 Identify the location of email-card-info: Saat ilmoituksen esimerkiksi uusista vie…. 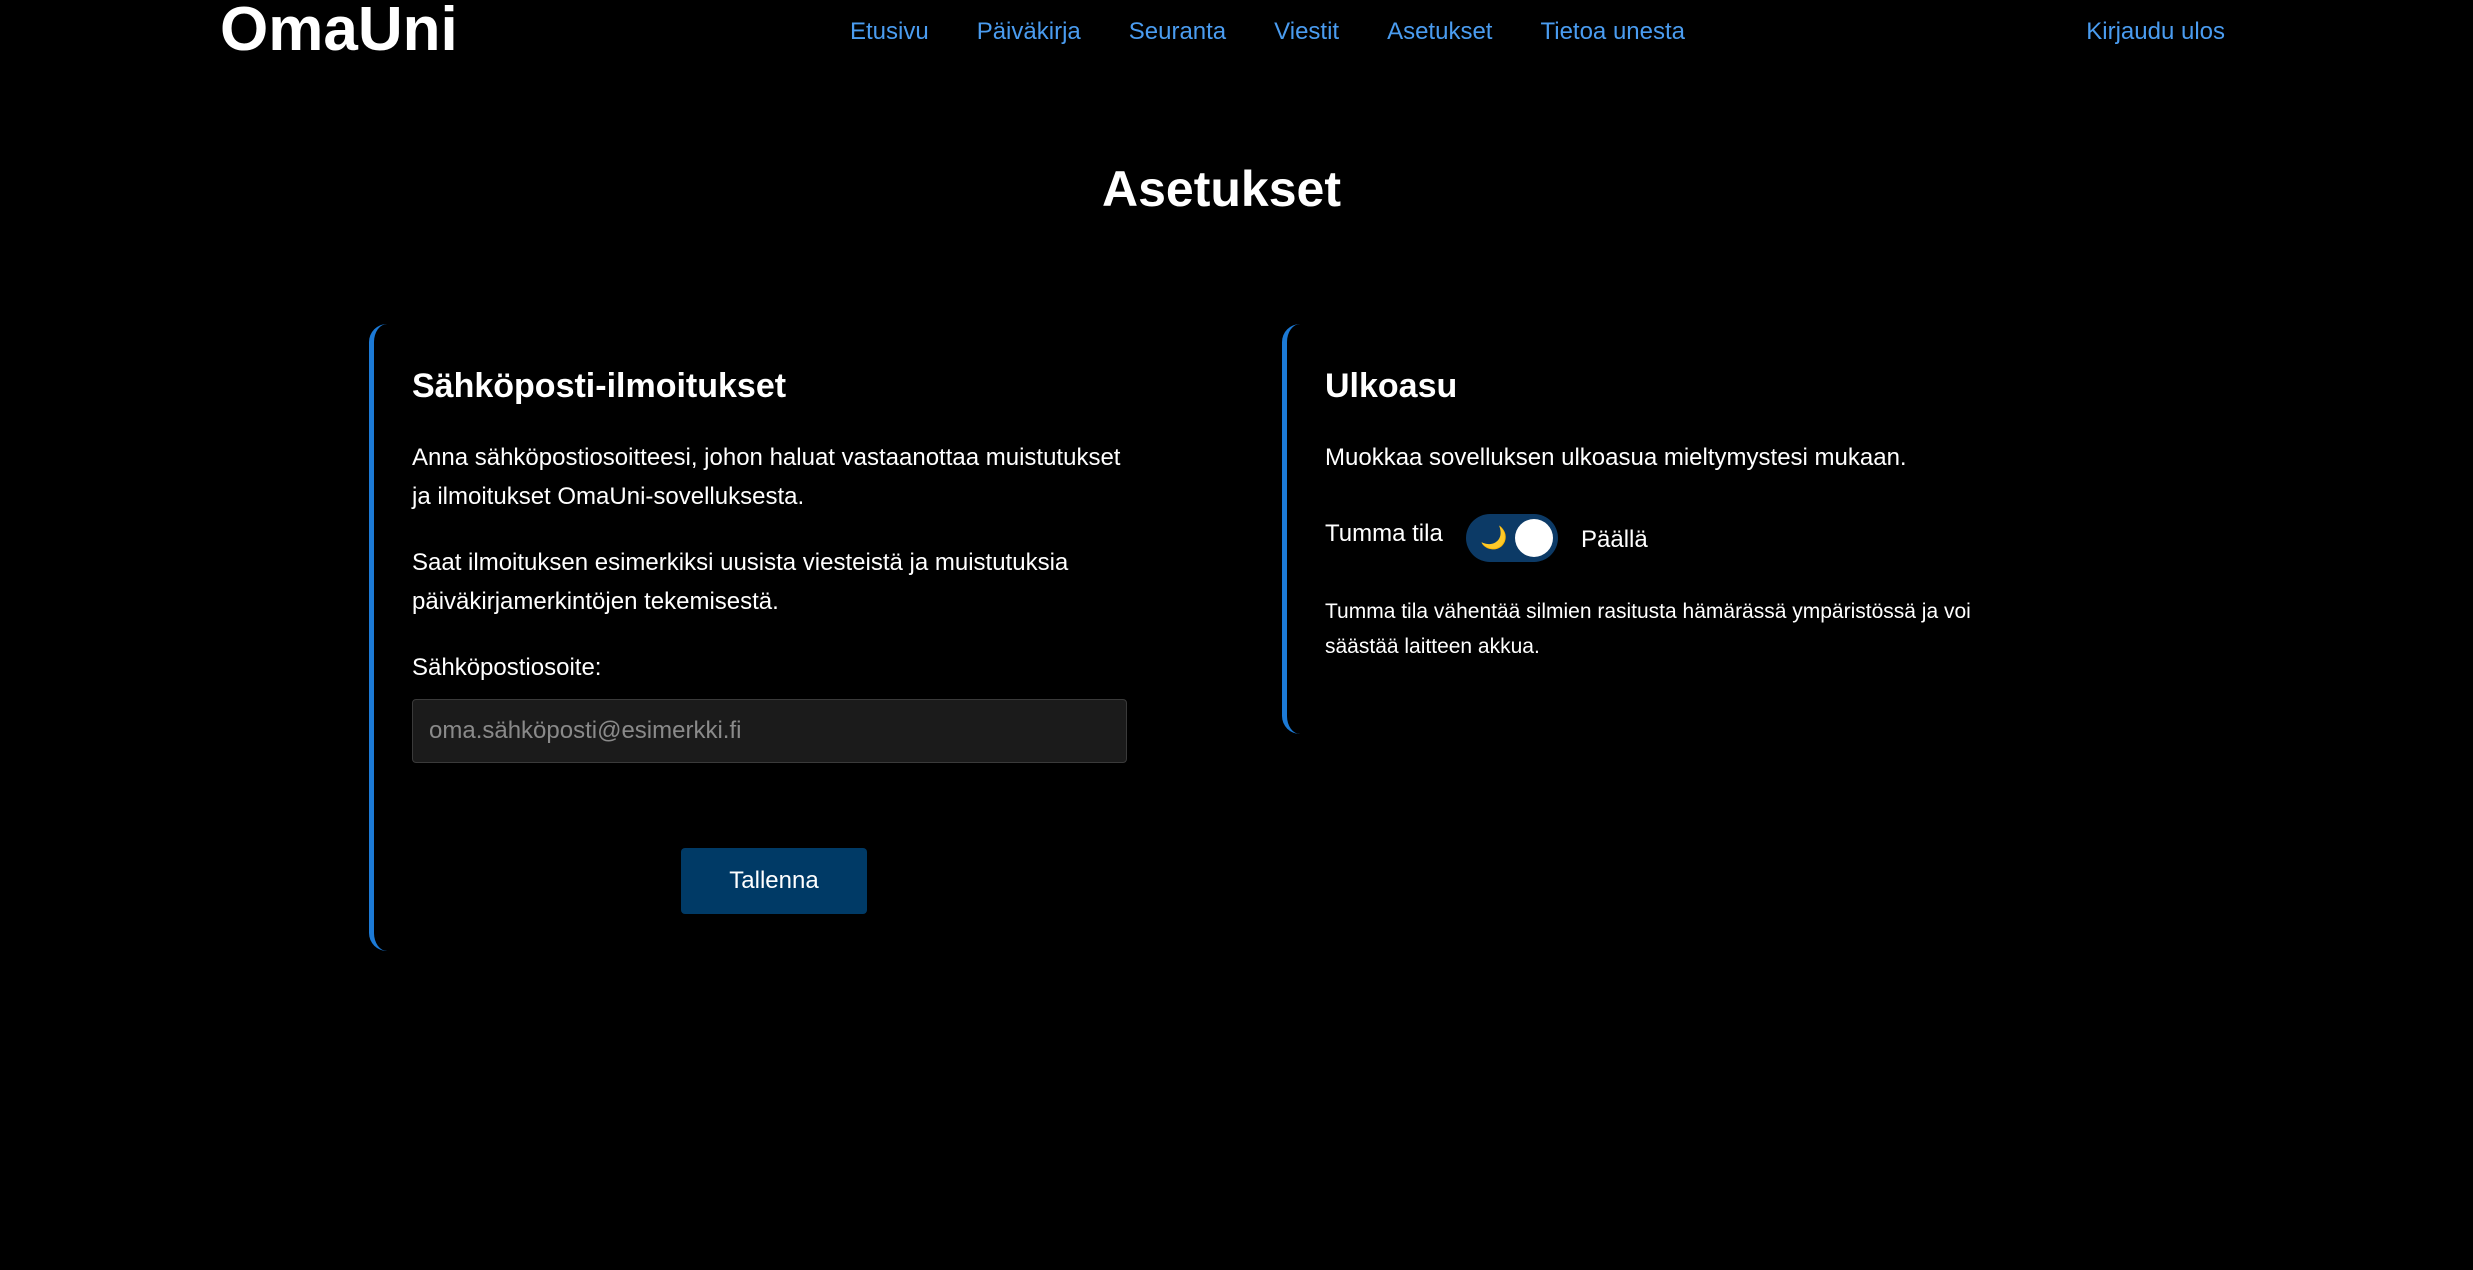
(740, 582).